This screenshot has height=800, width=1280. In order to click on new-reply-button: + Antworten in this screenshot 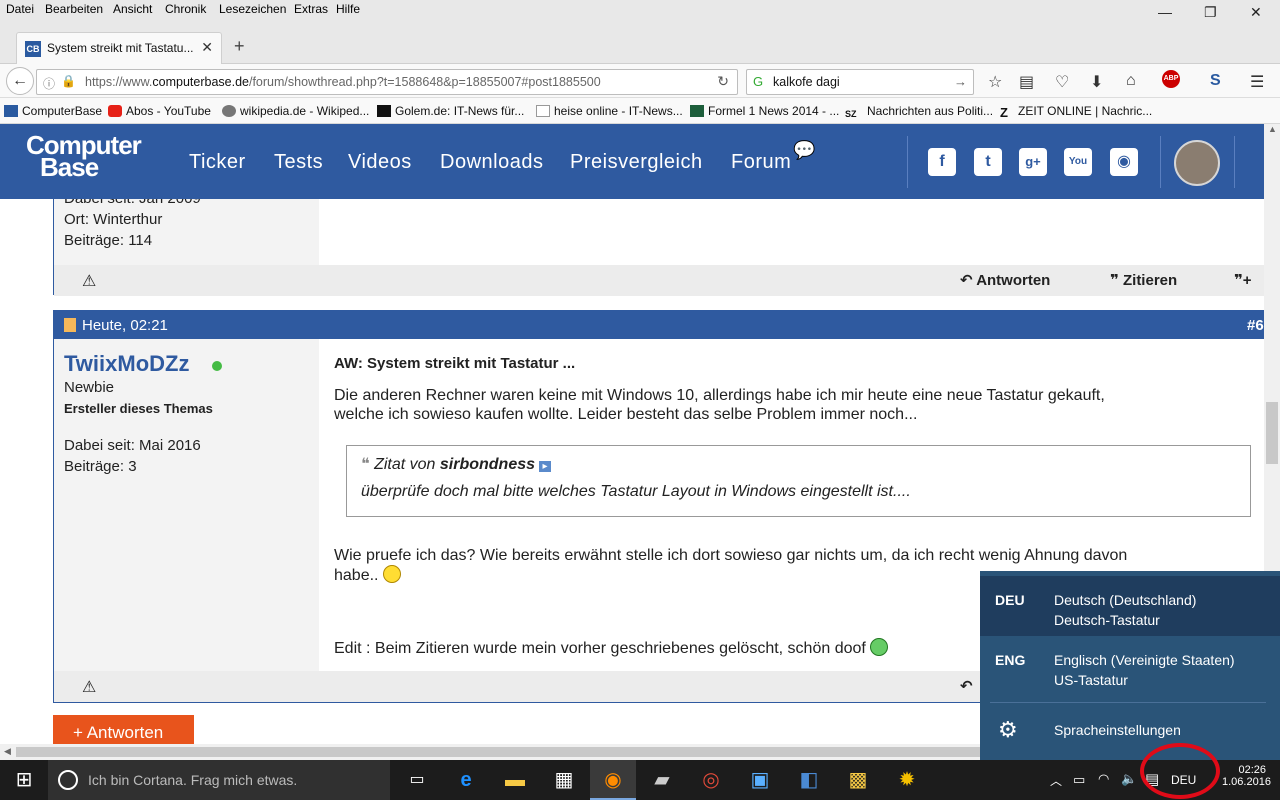, I will do `click(123, 729)`.